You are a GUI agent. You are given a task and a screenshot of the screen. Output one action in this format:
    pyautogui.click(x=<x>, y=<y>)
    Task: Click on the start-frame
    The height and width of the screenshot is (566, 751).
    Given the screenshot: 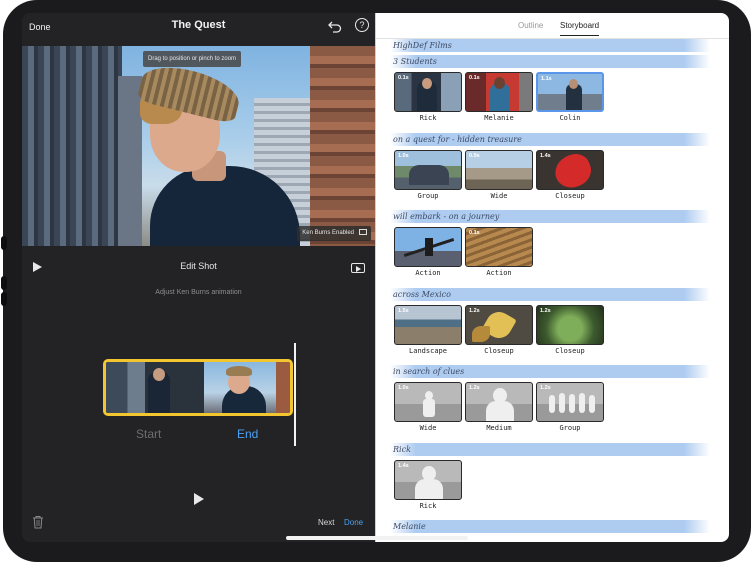 What is the action you would take?
    pyautogui.click(x=155, y=387)
    